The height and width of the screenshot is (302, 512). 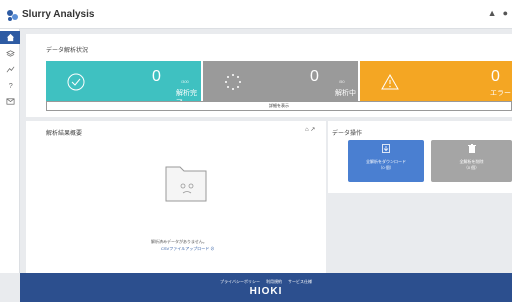 I want to click on completed-unit: /300, so click(x=185, y=81).